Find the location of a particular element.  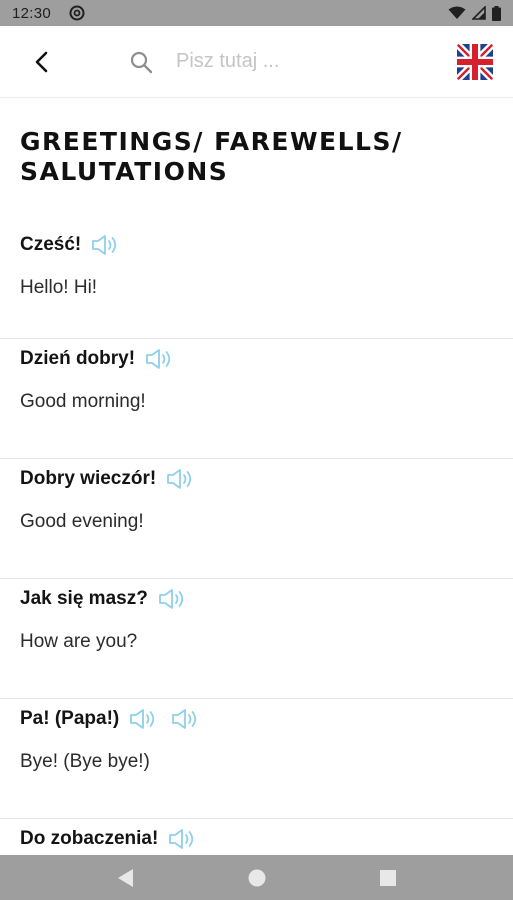

app-header is located at coordinates (256, 62).